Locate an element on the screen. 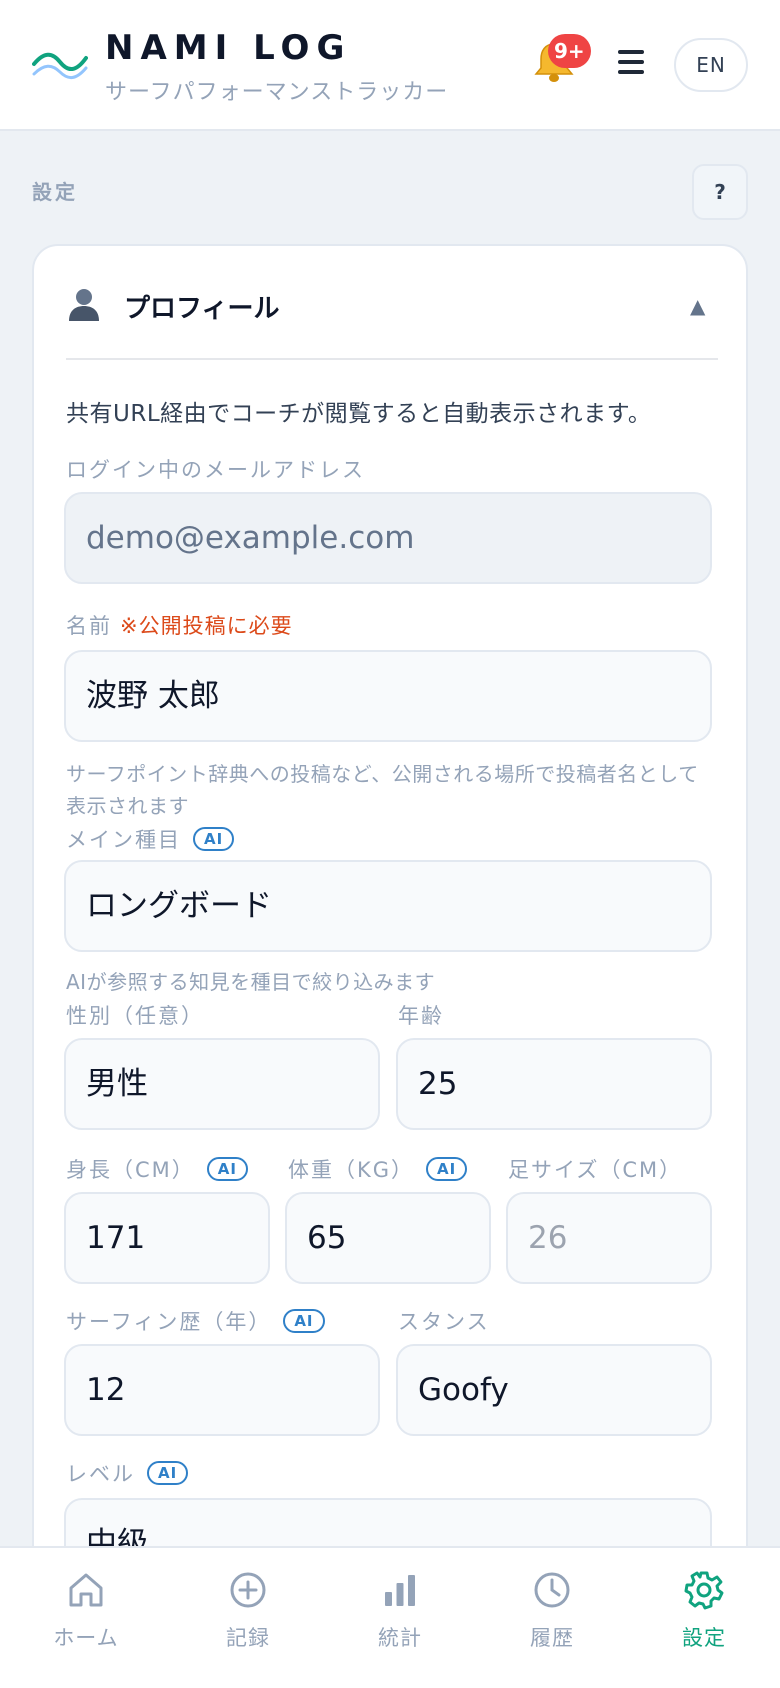 The width and height of the screenshot is (780, 1688). required-note: ※公開投稿に必要 is located at coordinates (206, 626).